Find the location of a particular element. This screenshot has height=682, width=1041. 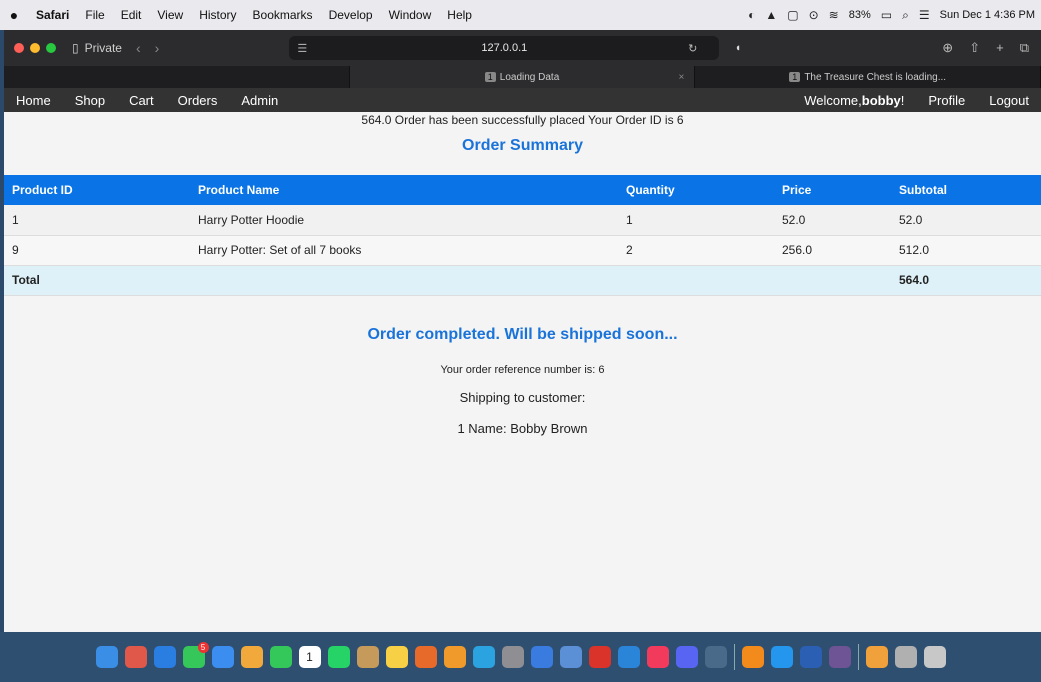

wifi-icon: ≋ is located at coordinates (834, 15).